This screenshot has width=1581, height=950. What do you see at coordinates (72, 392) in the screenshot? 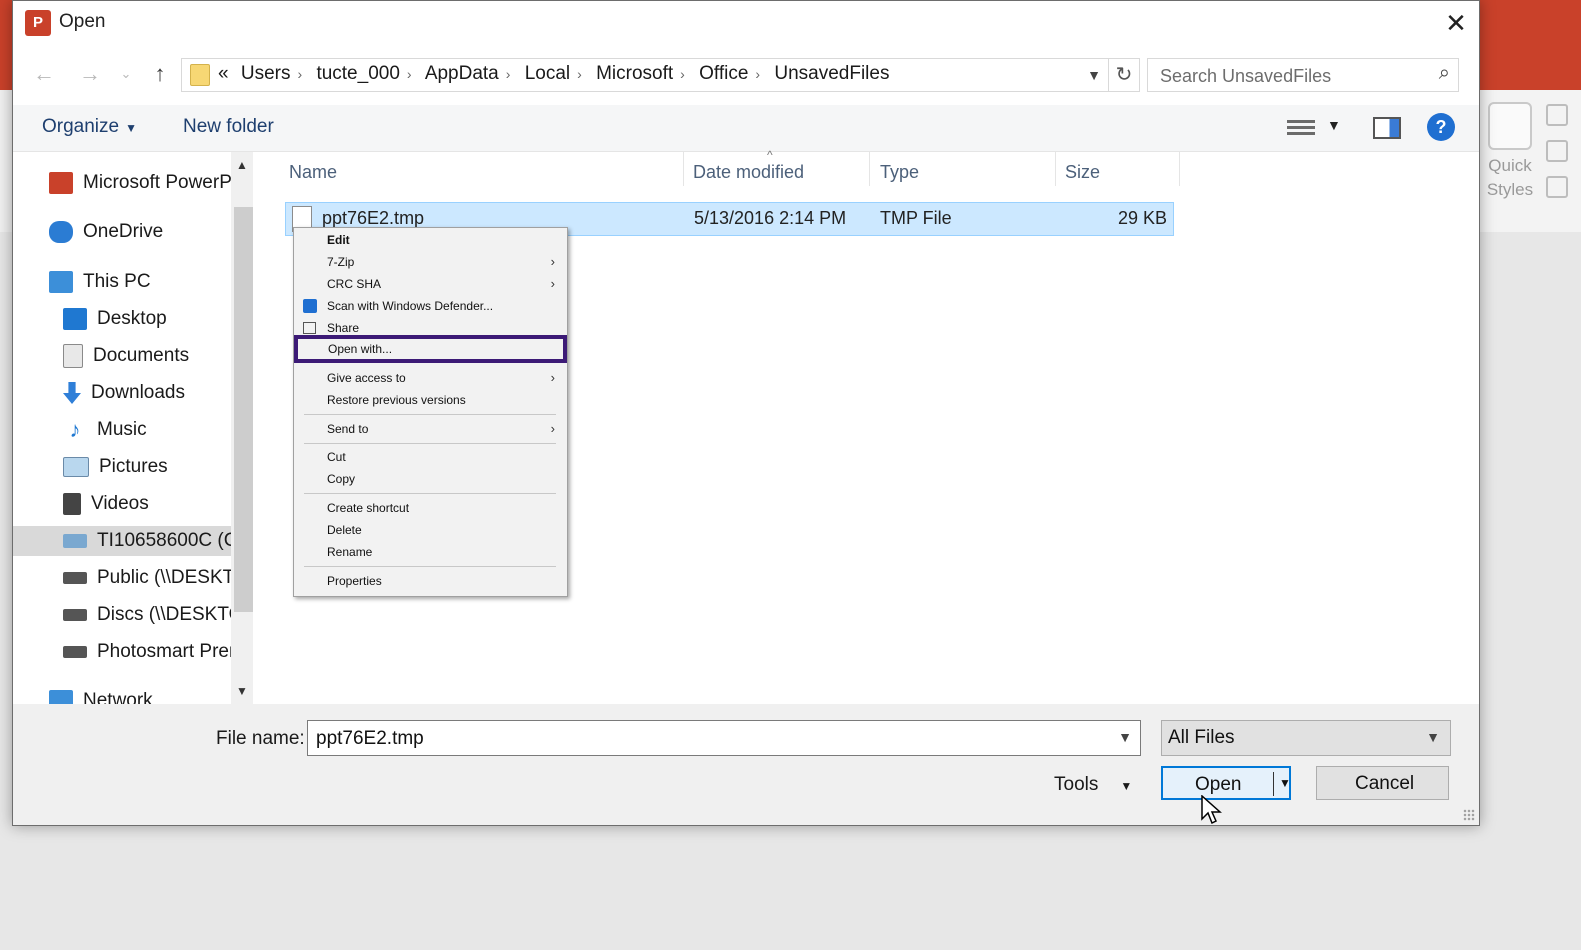
I see `downloads-icon` at bounding box center [72, 392].